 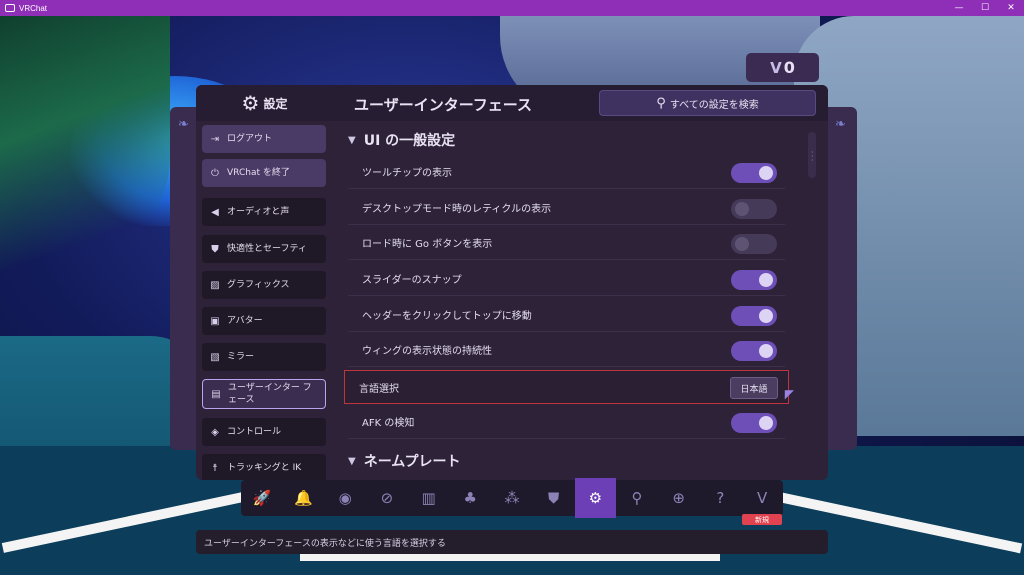 I want to click on launchpad-button: 🚀, so click(x=262, y=498).